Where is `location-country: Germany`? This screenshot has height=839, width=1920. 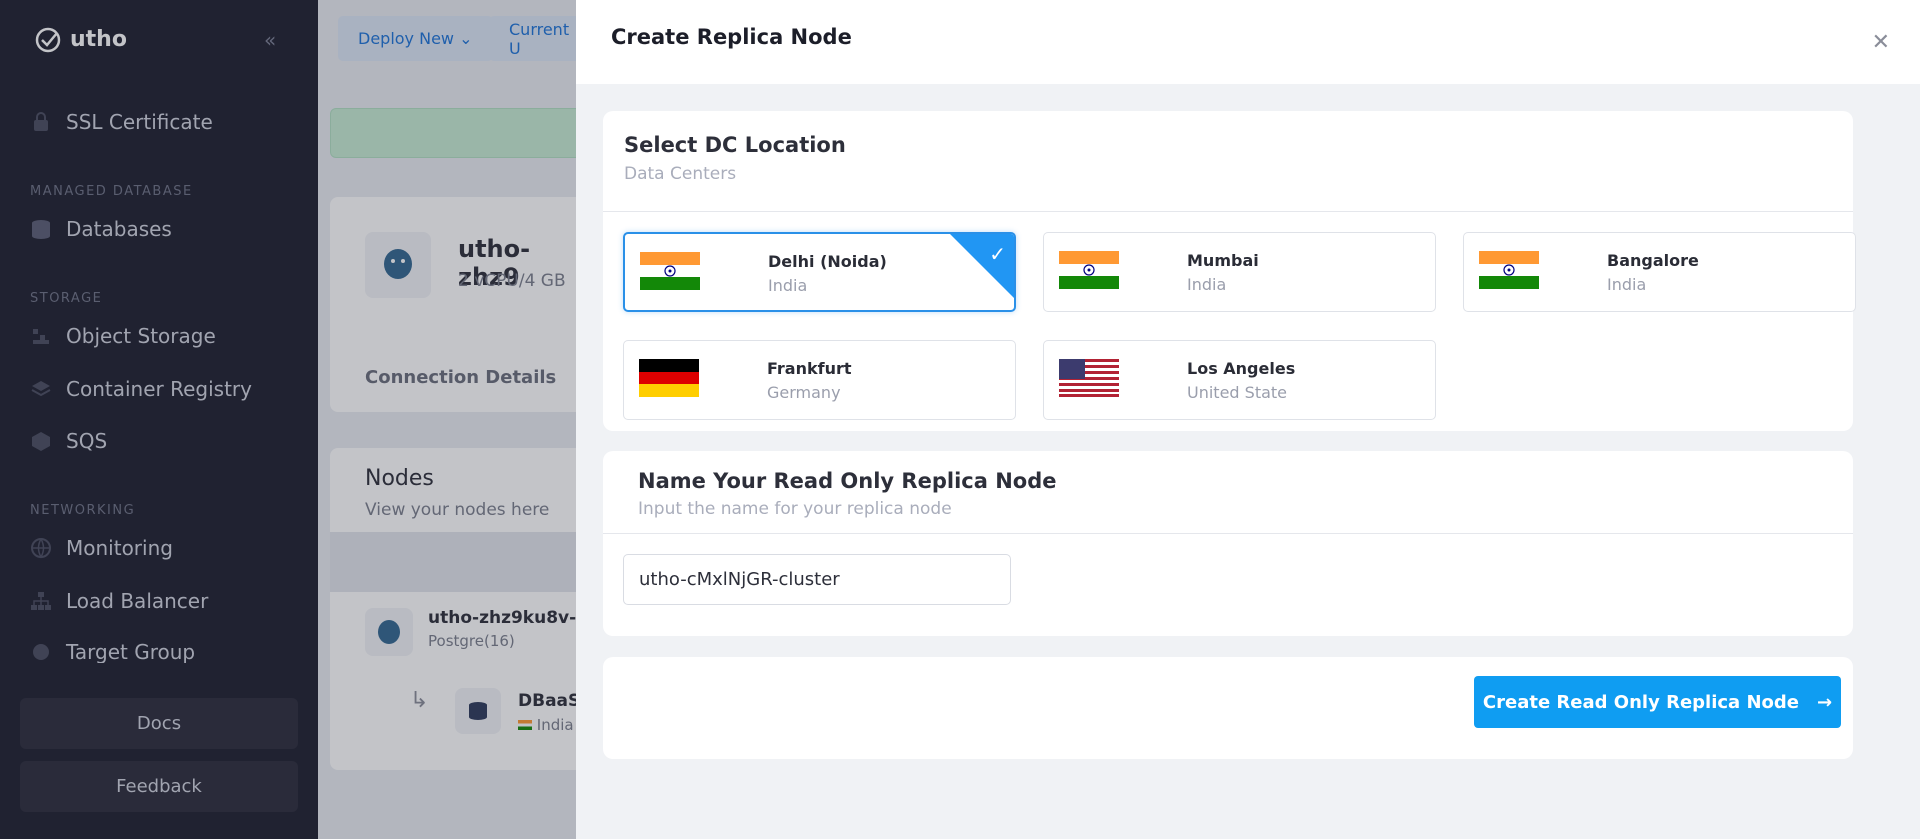
location-country: Germany is located at coordinates (804, 392).